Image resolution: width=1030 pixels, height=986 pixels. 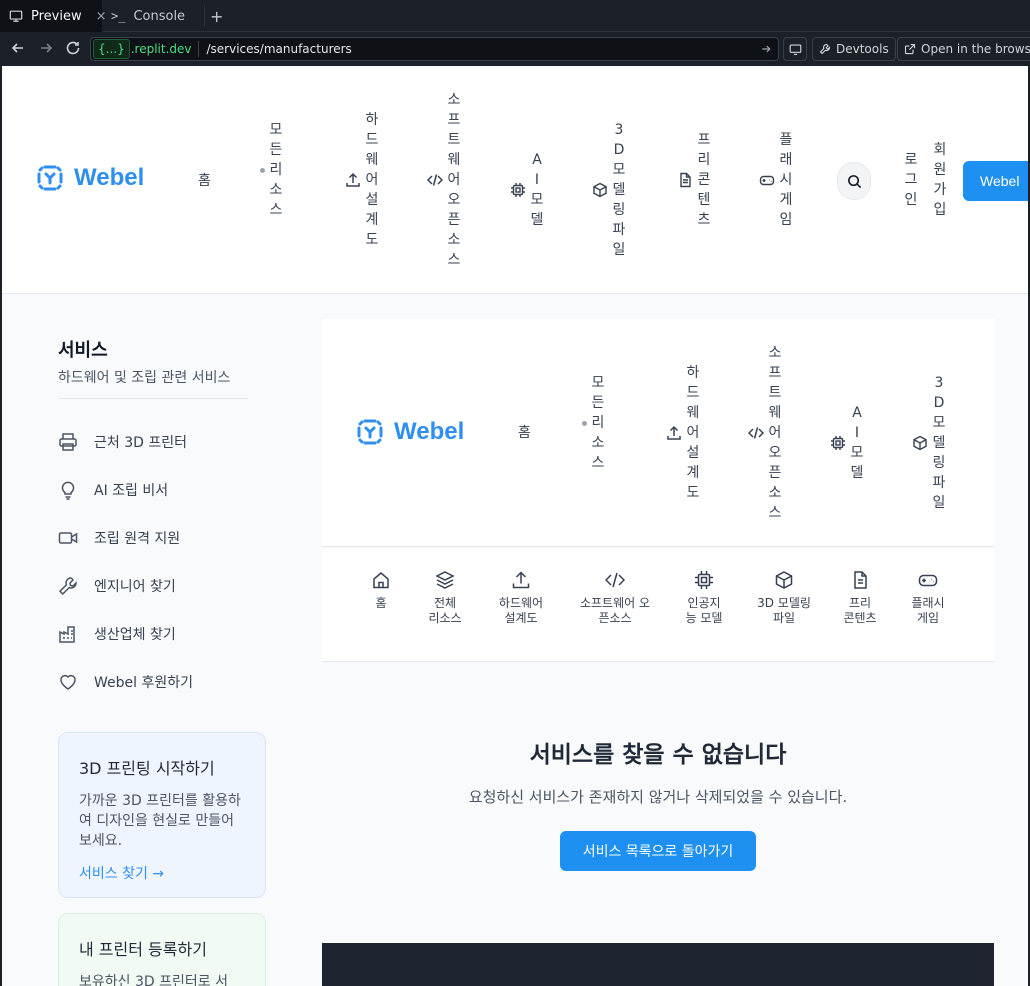 I want to click on subnav-all-resources: 전체 리소스, so click(x=445, y=598).